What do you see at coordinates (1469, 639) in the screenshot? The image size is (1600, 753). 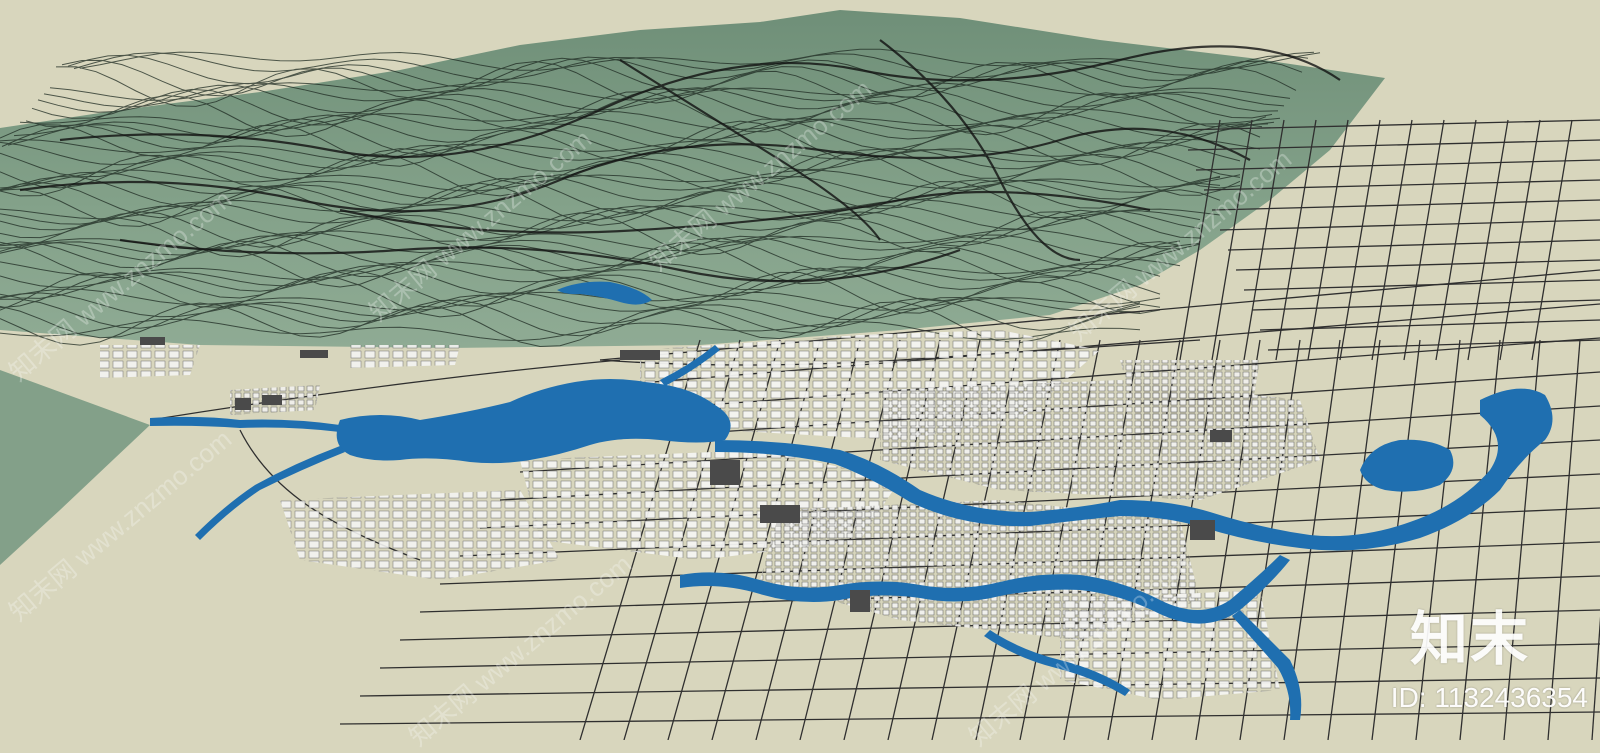 I see `brand-logo: 知末` at bounding box center [1469, 639].